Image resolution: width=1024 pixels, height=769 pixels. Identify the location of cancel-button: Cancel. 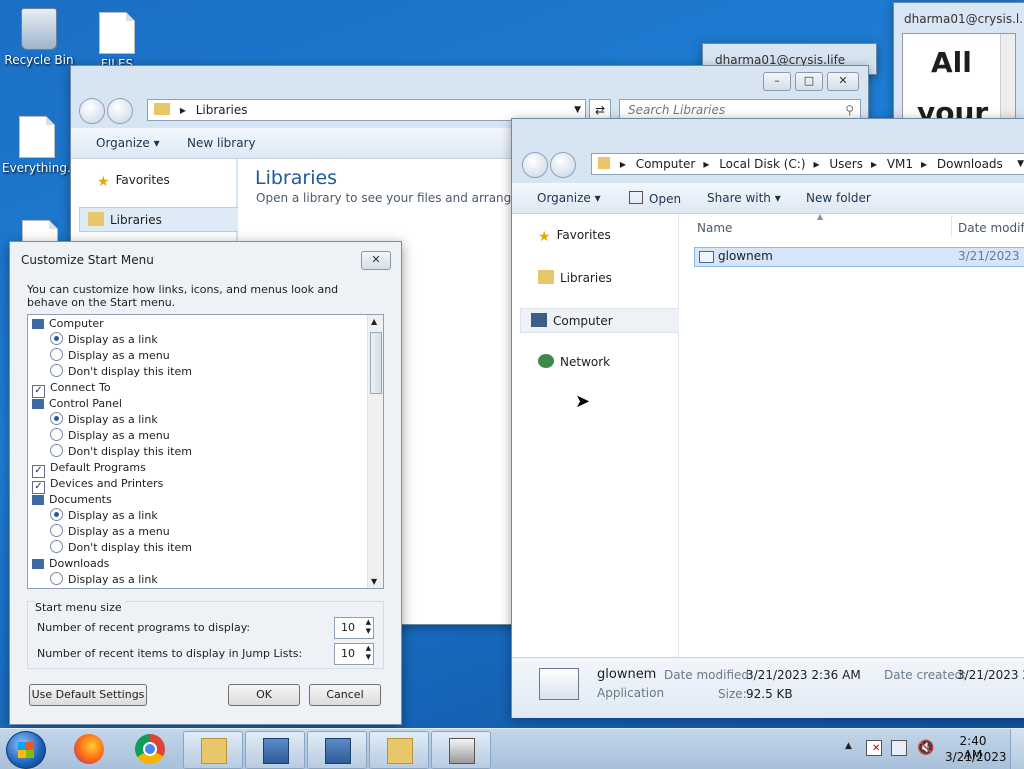
(345, 695).